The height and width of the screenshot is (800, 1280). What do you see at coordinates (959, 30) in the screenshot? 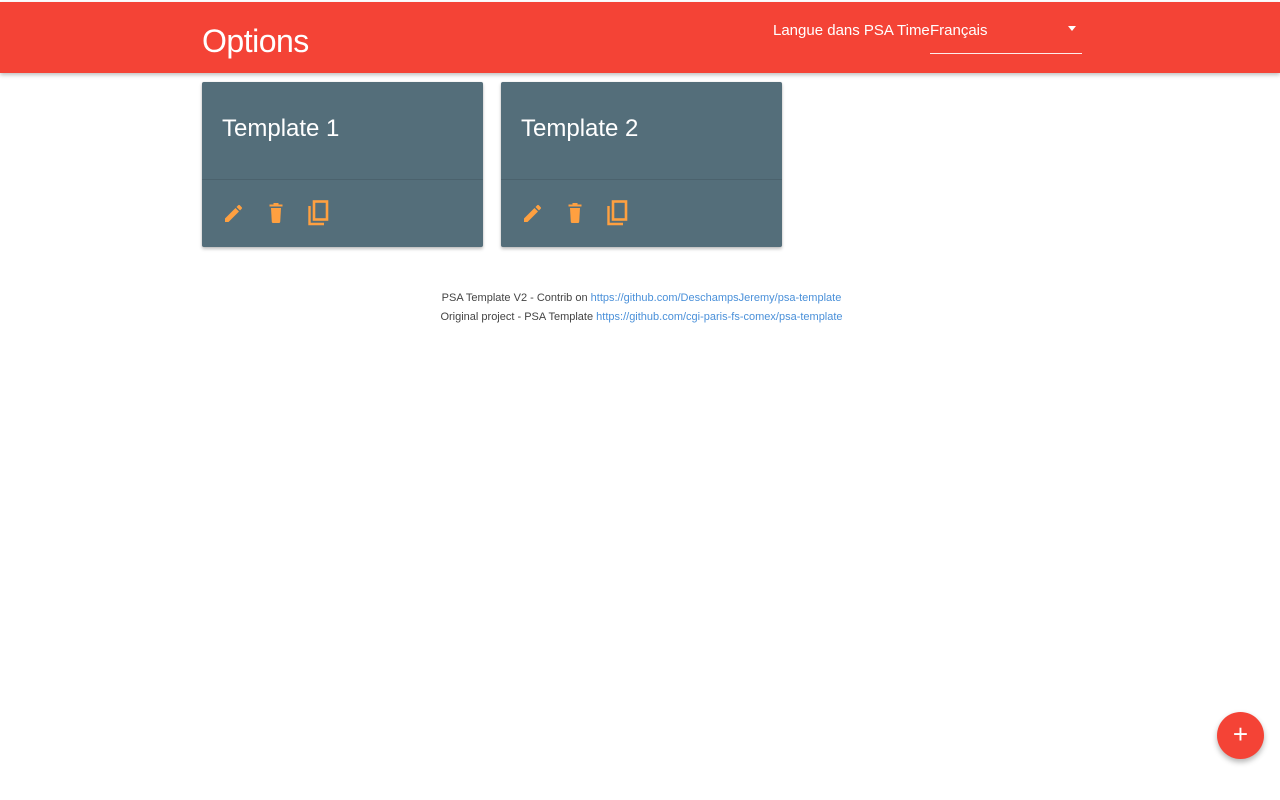
I see `language-select-value: Français` at bounding box center [959, 30].